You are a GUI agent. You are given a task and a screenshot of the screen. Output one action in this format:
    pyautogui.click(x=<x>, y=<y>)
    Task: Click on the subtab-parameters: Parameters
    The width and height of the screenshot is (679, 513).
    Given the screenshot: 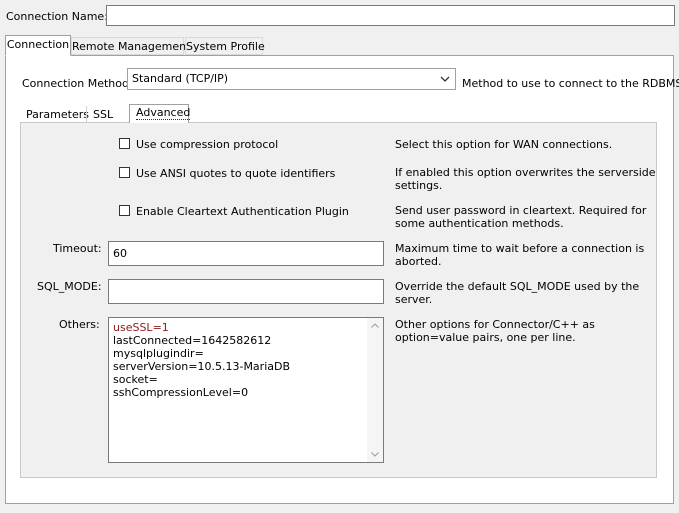 What is the action you would take?
    pyautogui.click(x=57, y=114)
    